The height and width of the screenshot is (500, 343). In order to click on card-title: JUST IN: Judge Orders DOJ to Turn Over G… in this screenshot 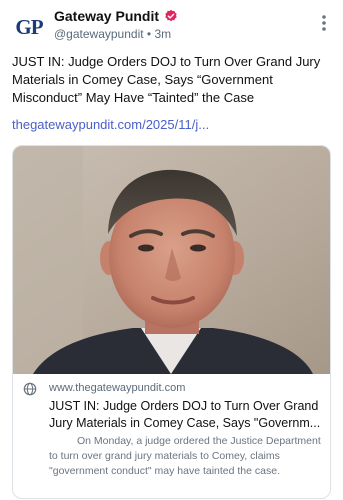, I will do `click(185, 414)`.